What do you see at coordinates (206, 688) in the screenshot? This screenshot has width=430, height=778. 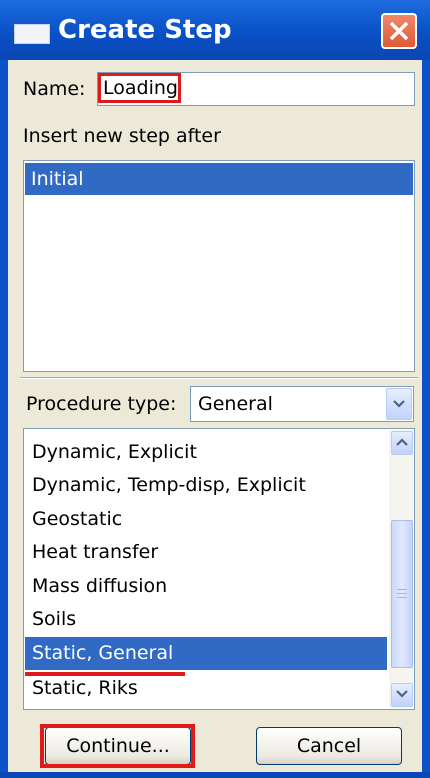 I see `list-item: Static, Riks` at bounding box center [206, 688].